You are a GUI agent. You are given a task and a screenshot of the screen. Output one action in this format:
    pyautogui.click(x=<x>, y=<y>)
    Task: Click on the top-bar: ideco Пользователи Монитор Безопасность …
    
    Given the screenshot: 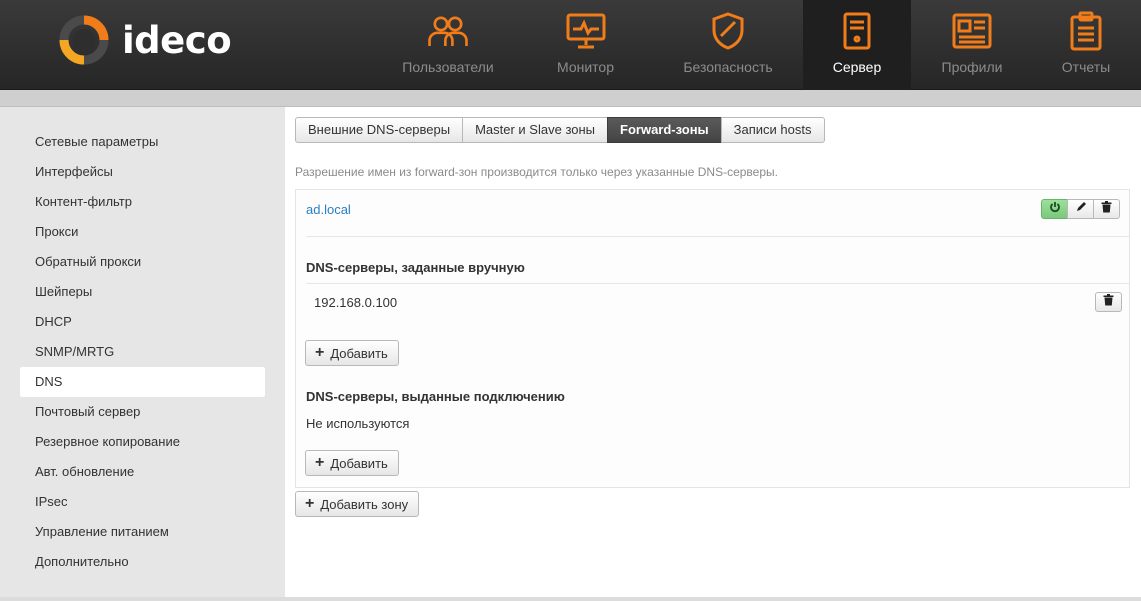 What is the action you would take?
    pyautogui.click(x=570, y=45)
    